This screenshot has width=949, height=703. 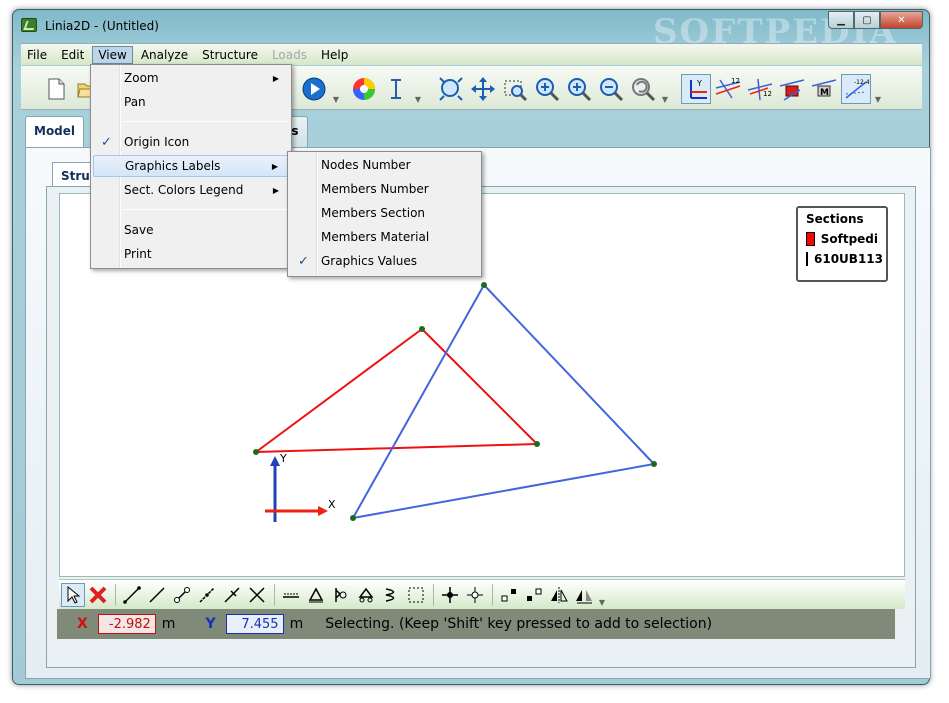 What do you see at coordinates (515, 89) in the screenshot?
I see `zoom-window-button` at bounding box center [515, 89].